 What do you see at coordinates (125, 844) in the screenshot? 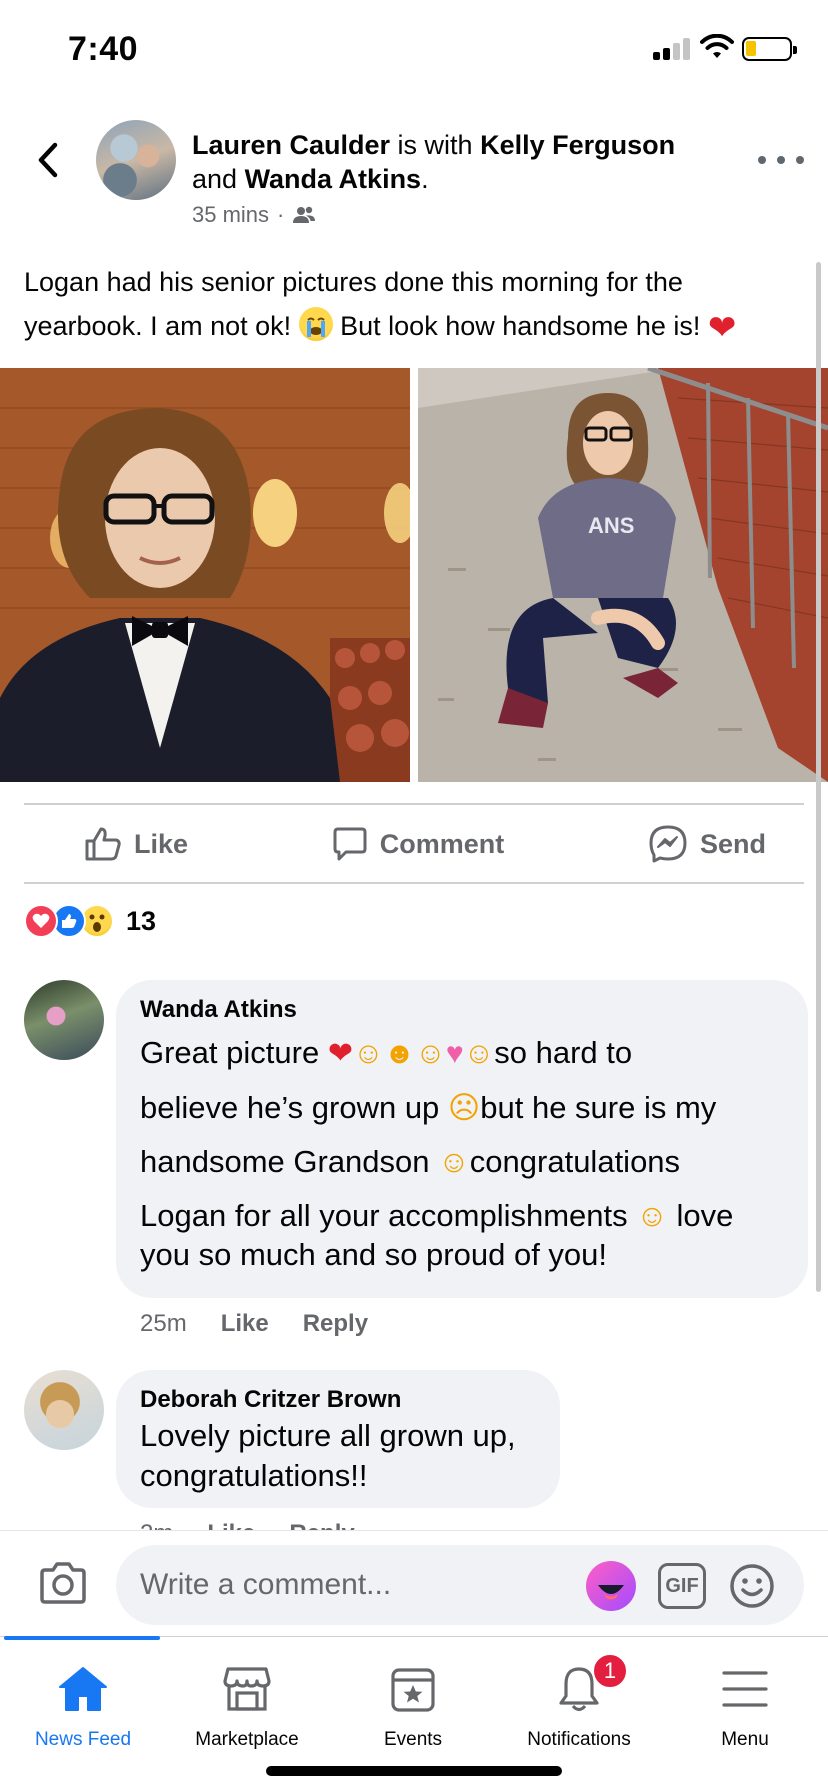
I see `like-button: Like` at bounding box center [125, 844].